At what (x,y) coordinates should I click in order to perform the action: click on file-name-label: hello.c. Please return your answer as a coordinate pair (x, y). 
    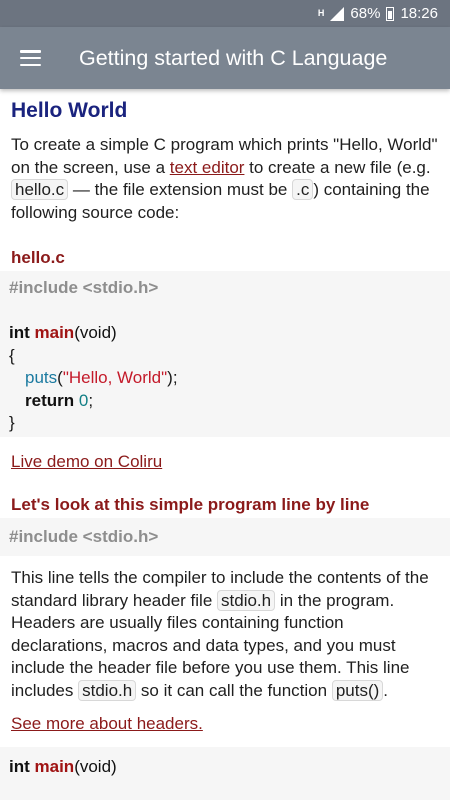
    Looking at the image, I should click on (38, 257).